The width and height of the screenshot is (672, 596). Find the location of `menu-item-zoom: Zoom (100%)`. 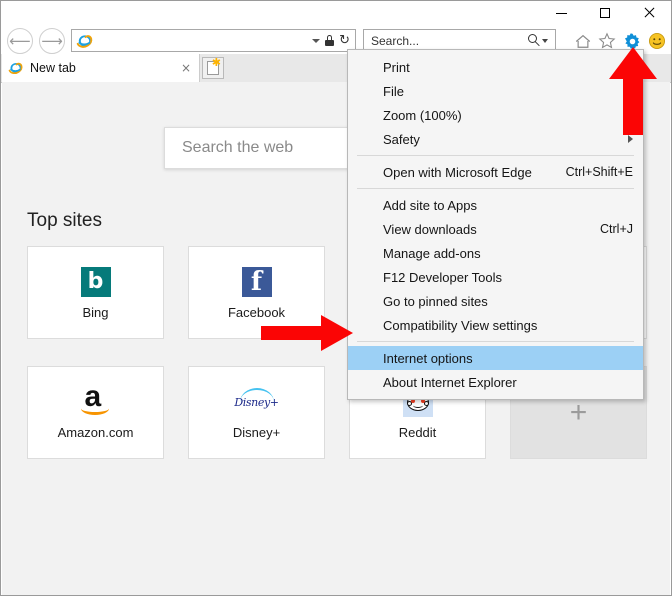

menu-item-zoom: Zoom (100%) is located at coordinates (495, 115).